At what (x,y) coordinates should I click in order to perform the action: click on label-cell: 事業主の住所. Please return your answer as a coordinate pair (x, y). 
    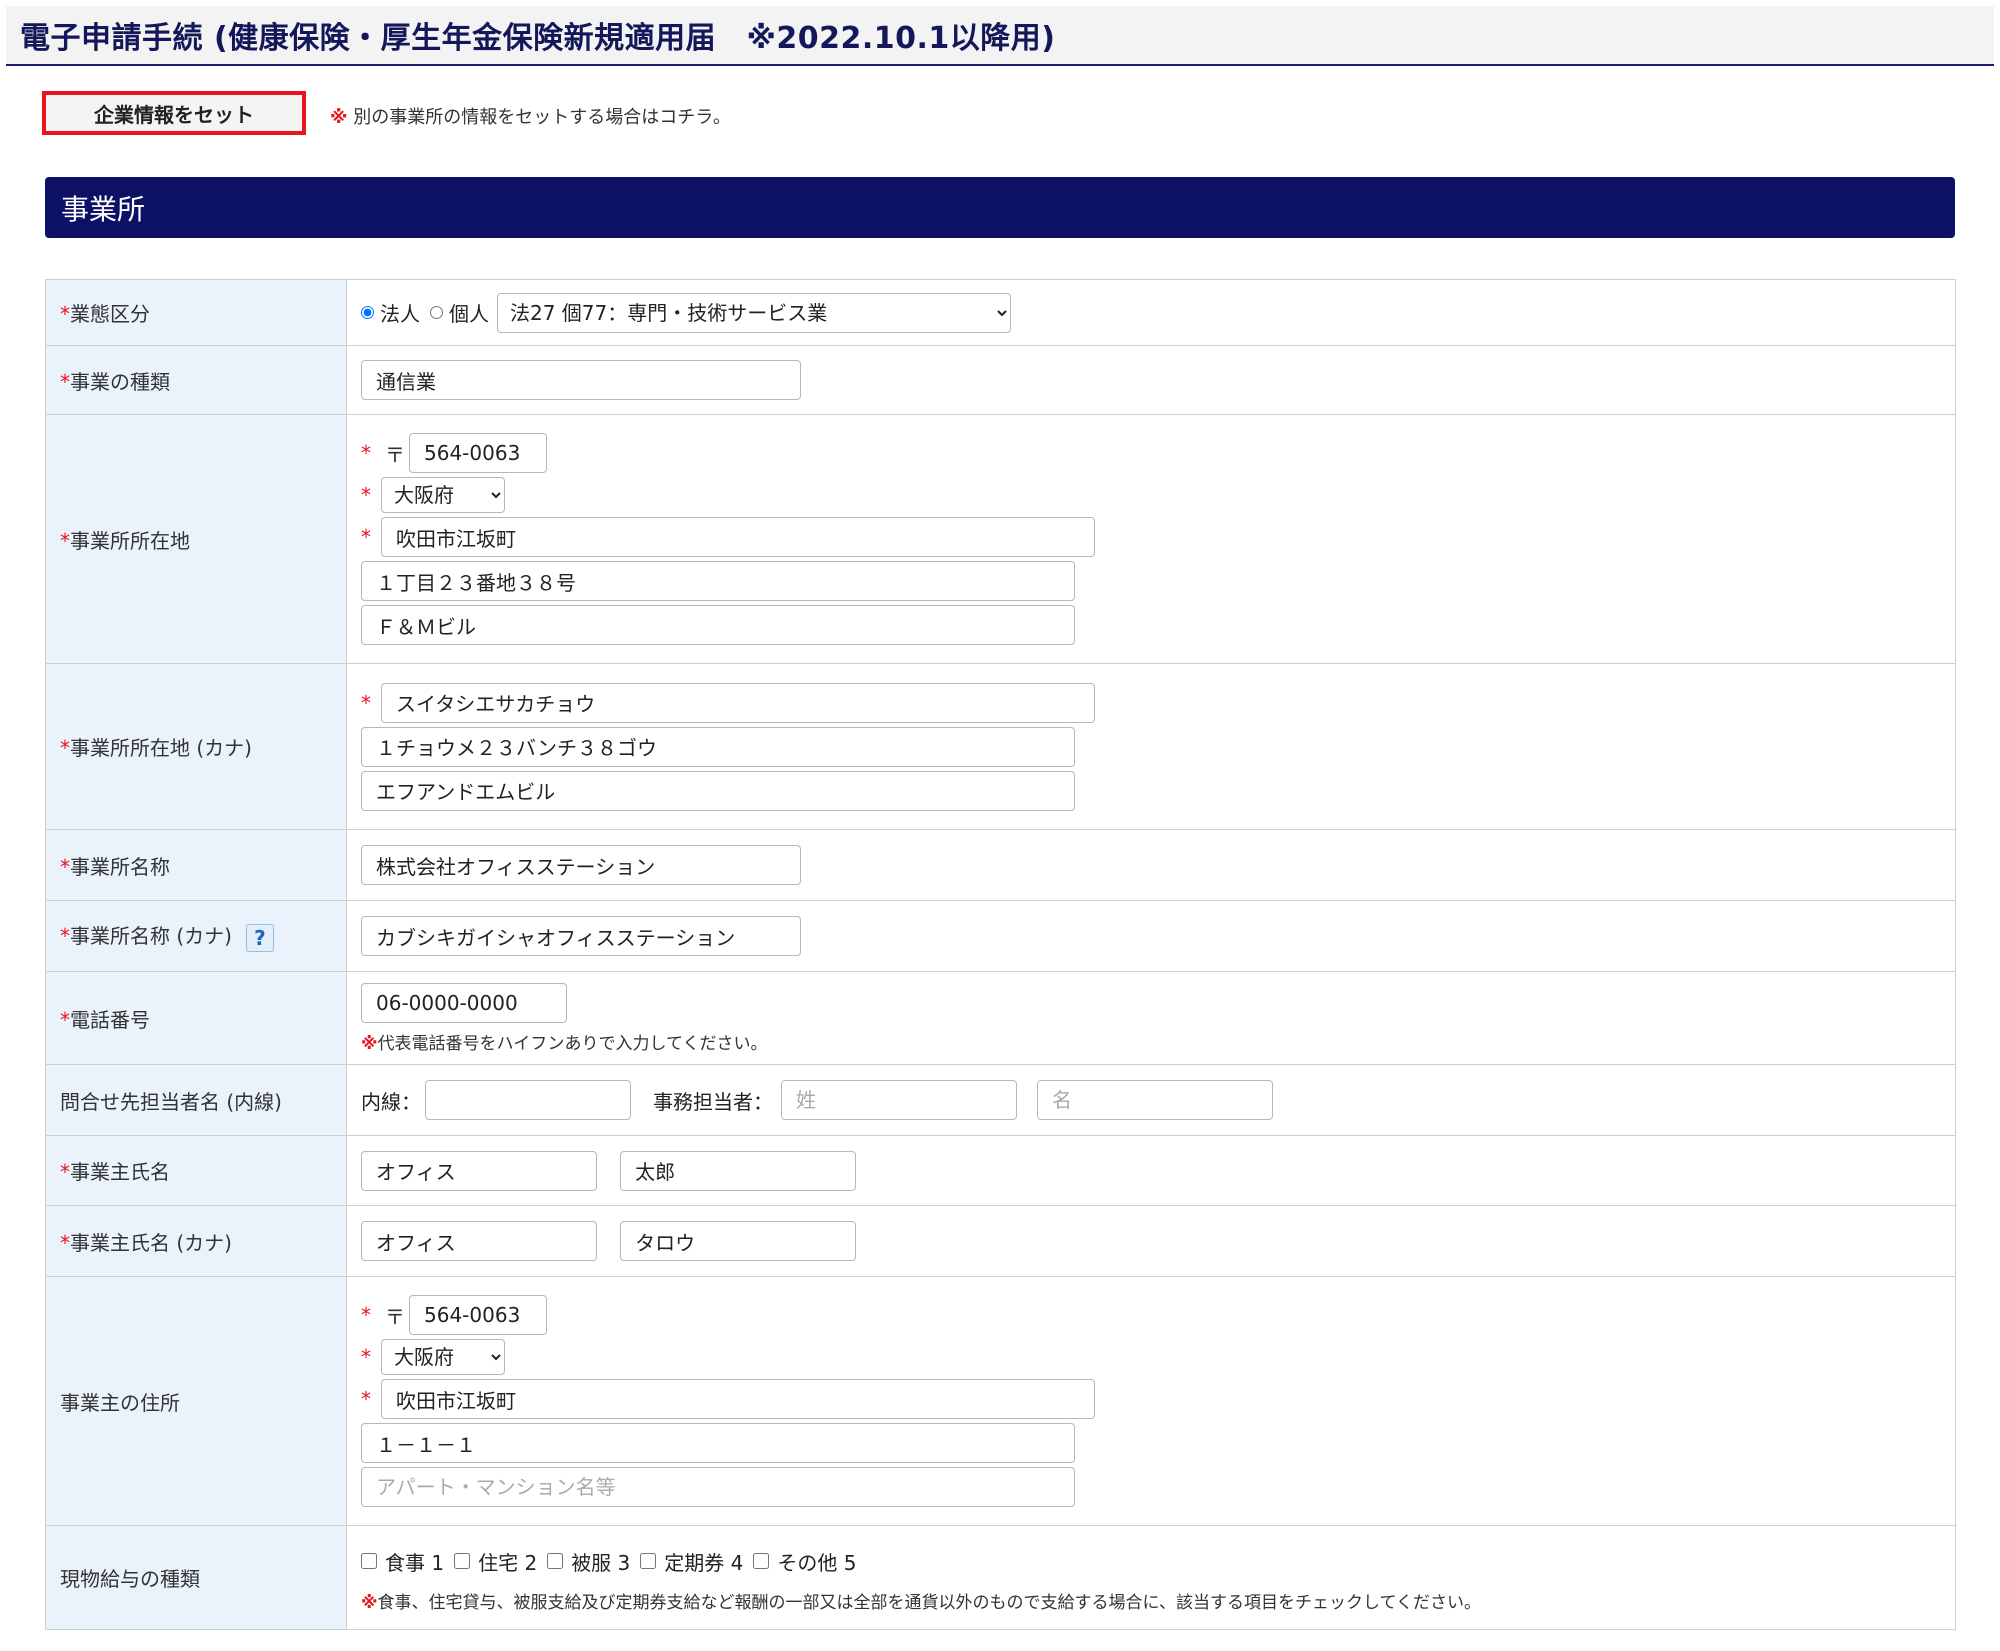
    Looking at the image, I should click on (196, 1401).